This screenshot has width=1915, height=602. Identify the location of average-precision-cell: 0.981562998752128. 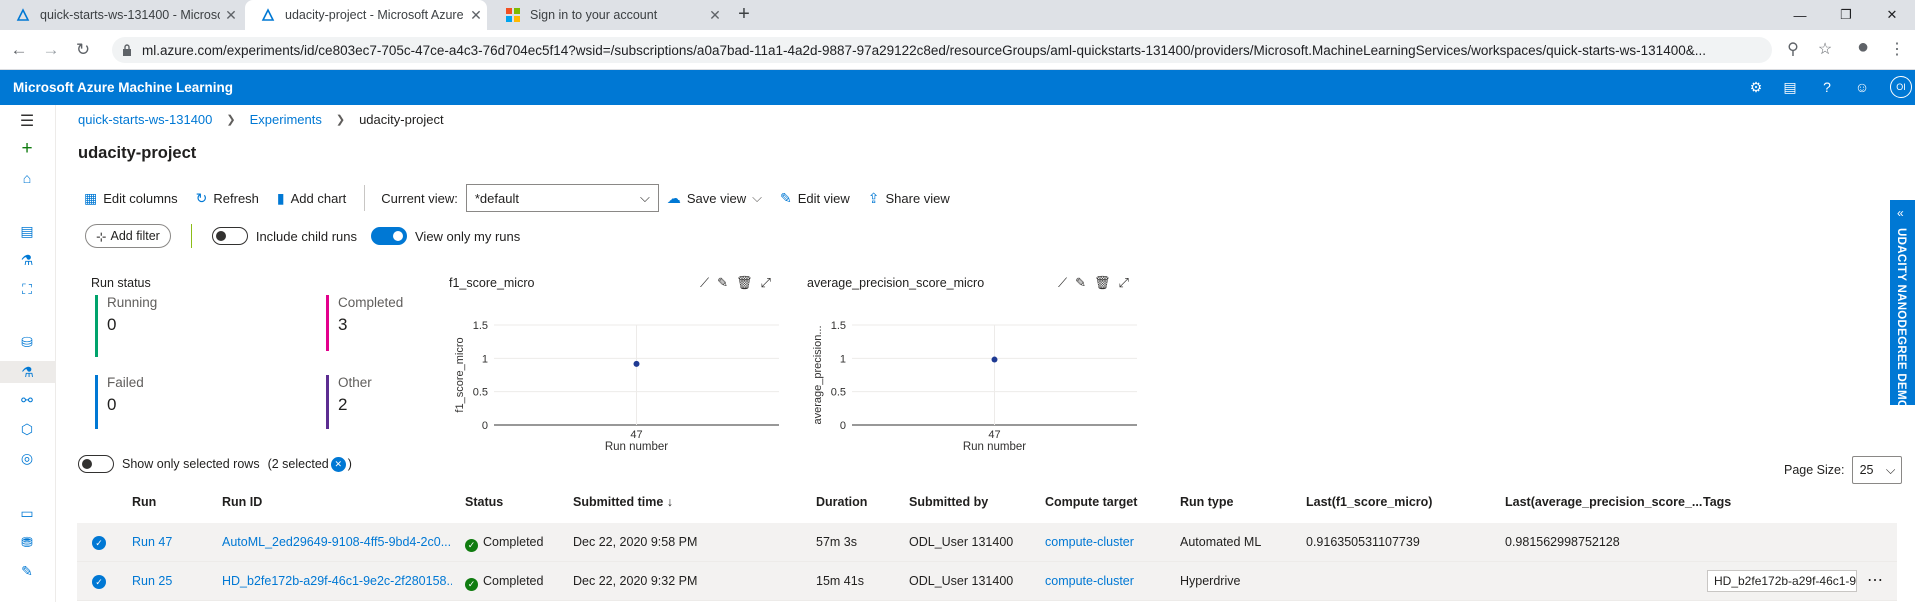
(1562, 542).